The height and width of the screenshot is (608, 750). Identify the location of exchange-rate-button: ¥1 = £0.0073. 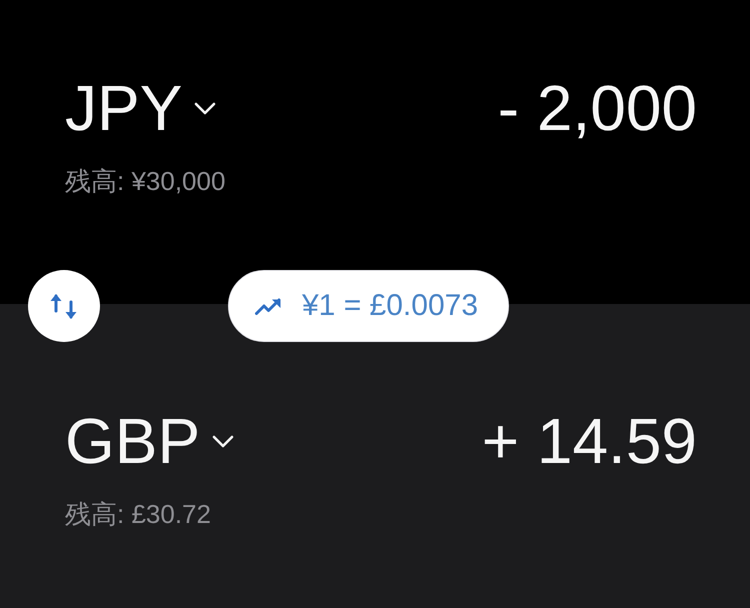
(369, 306).